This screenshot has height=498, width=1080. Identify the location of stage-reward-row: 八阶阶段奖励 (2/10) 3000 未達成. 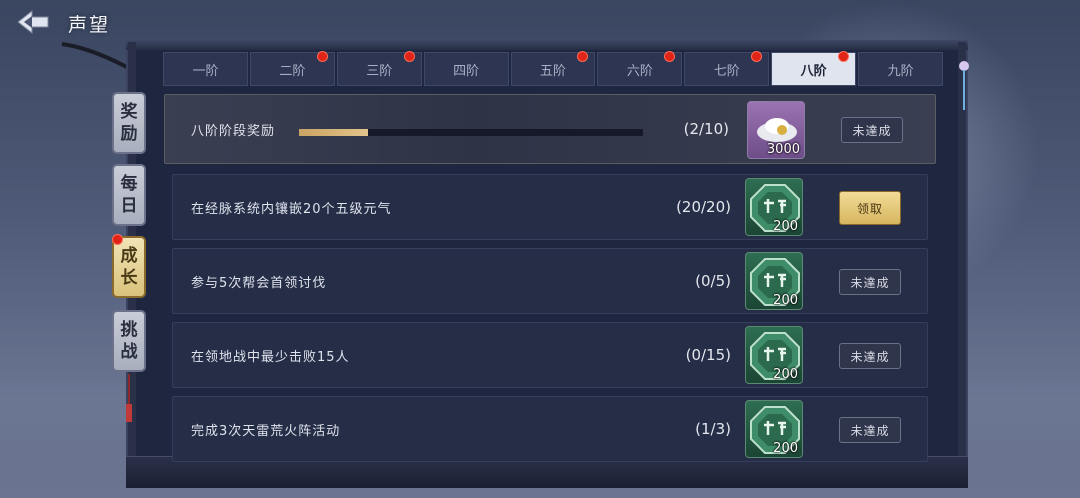
(550, 129).